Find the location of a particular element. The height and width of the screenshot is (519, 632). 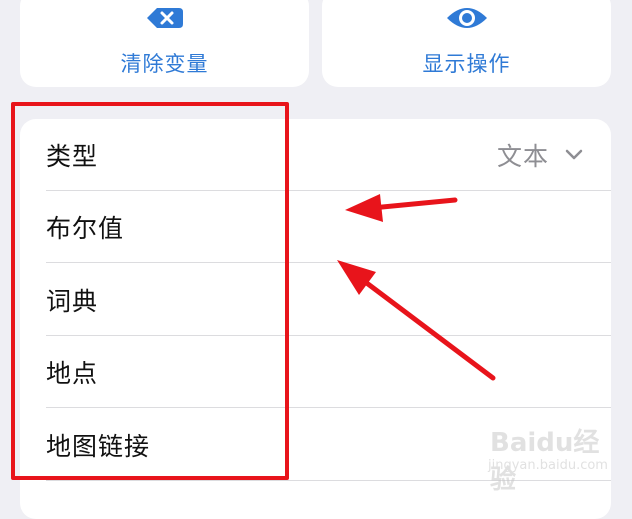

watermark: Baidu经验 jingyan.baidu.com is located at coordinates (547, 458).